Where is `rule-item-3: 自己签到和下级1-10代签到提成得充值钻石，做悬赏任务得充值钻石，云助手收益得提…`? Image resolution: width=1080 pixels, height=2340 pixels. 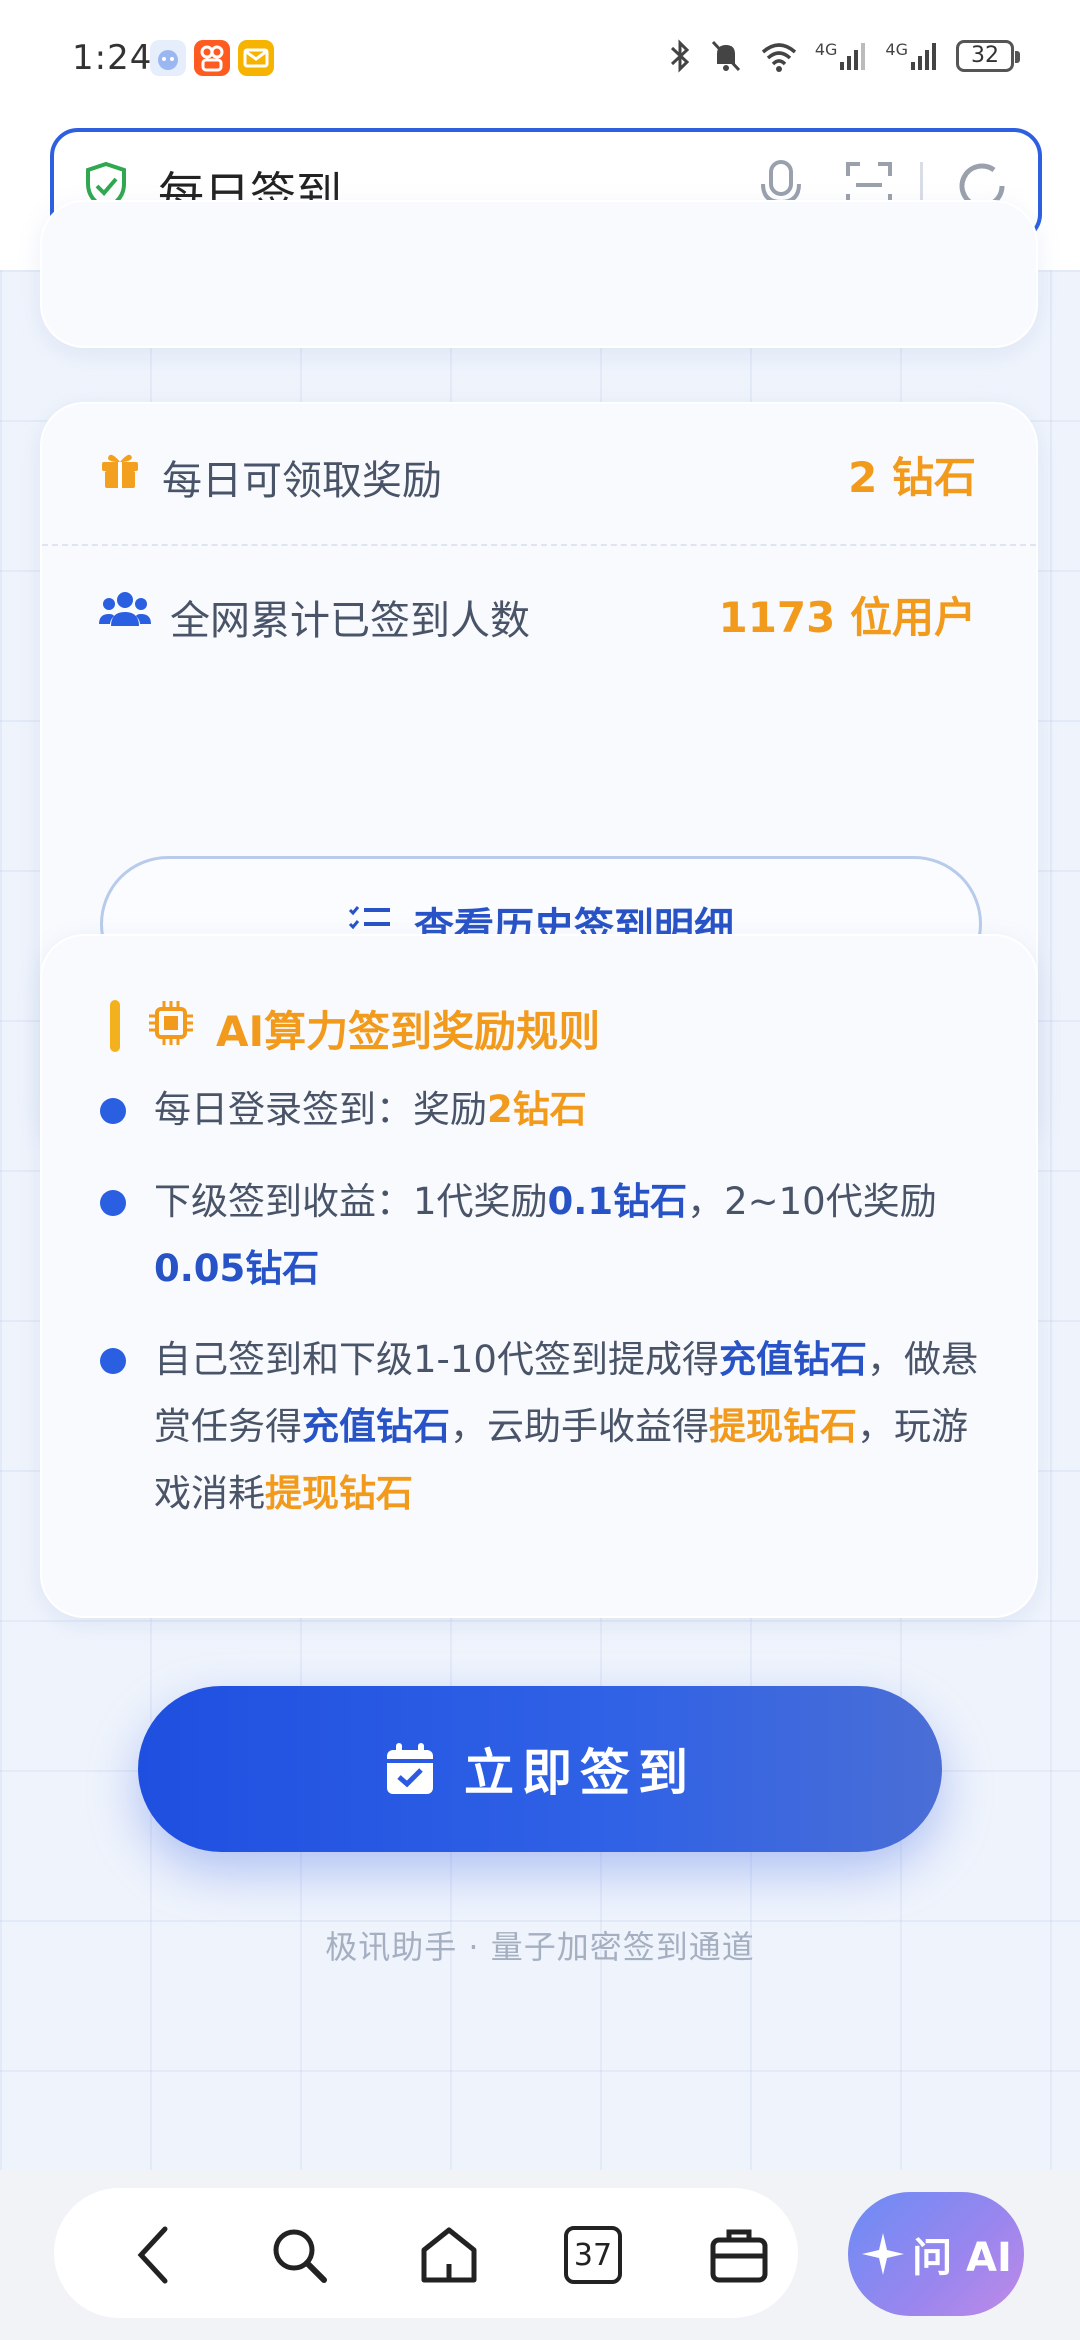
rule-item-3: 自己签到和下级1-10代签到提成得充值钻石，做悬赏任务得充值钻石，云助手收益得提… is located at coordinates (578, 1426).